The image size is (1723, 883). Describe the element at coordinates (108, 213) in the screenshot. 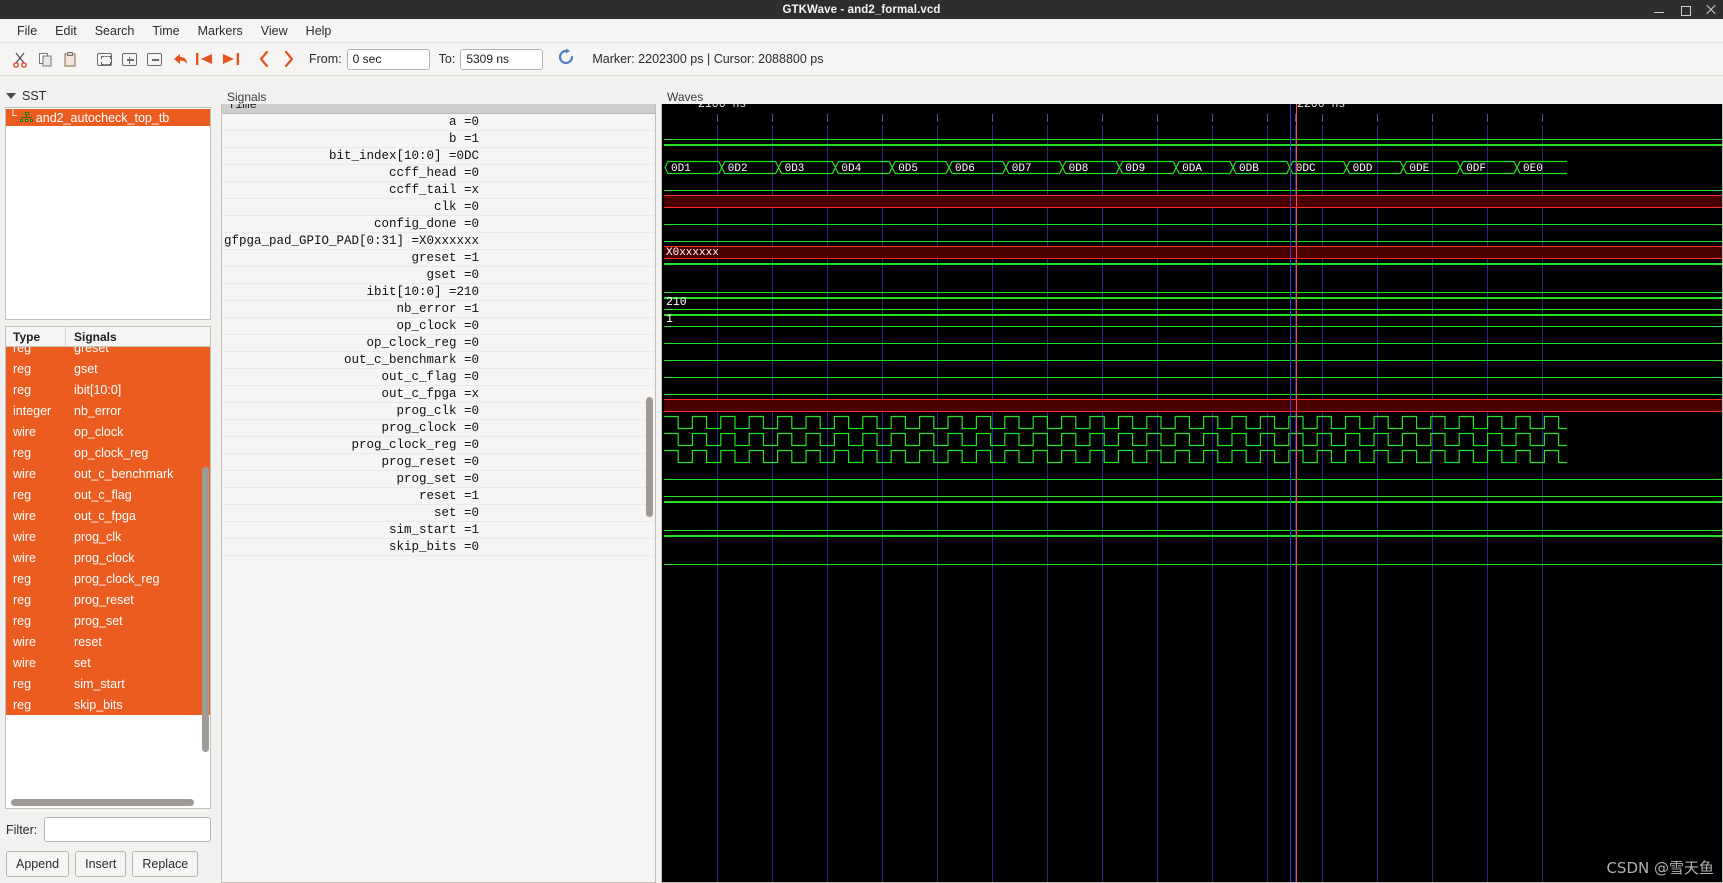

I see `sst-tree: └ and2_autocheck_top_tb` at that location.